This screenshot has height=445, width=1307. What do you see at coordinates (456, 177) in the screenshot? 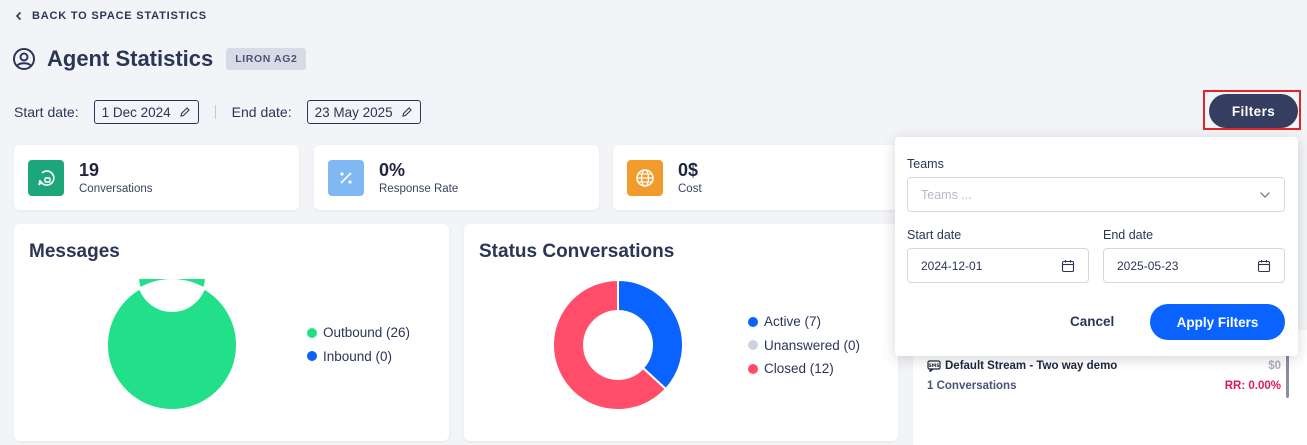
I see `stat-card-response-rate: 0% Response Rate` at bounding box center [456, 177].